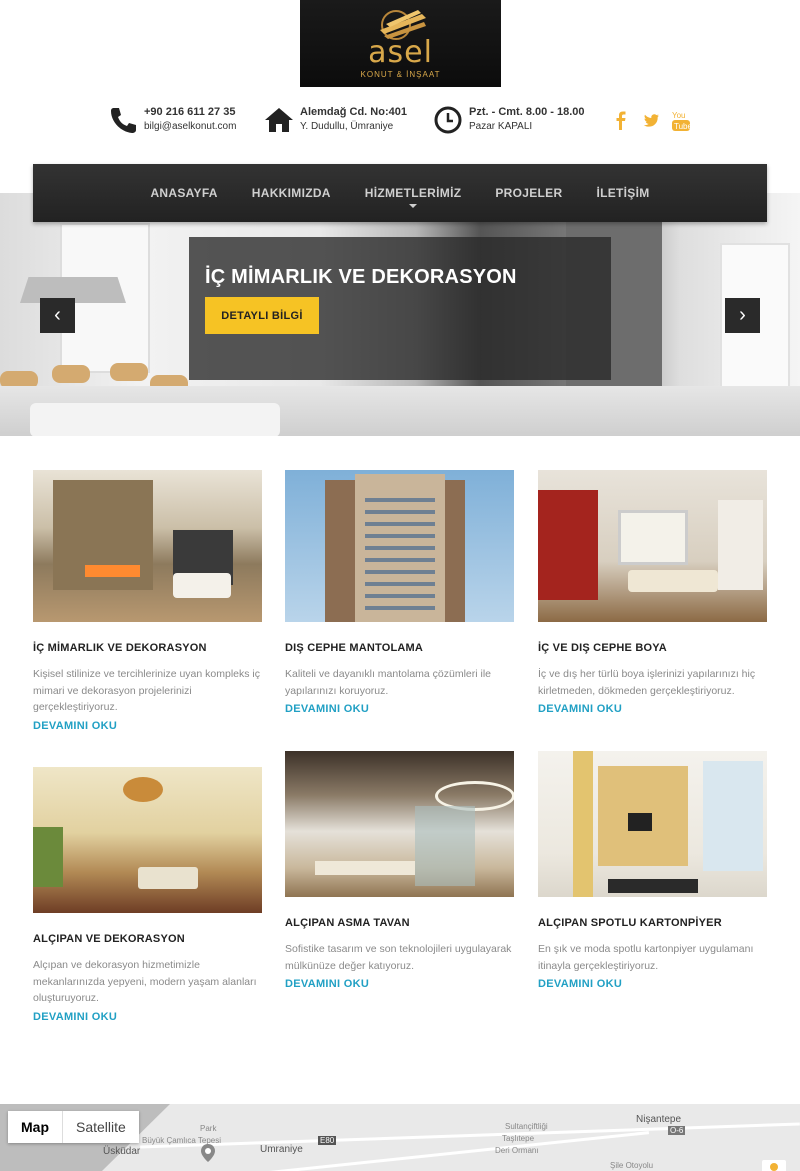  I want to click on slider-prev-button: ‹, so click(57, 315).